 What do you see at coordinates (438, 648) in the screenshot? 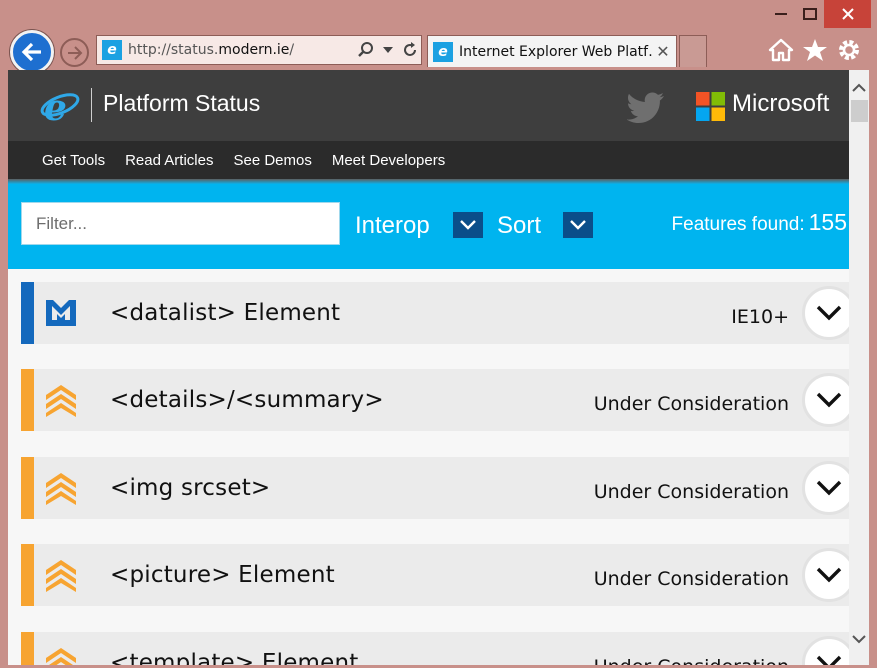
I see `feature-row: <template> Element Under Consideration` at bounding box center [438, 648].